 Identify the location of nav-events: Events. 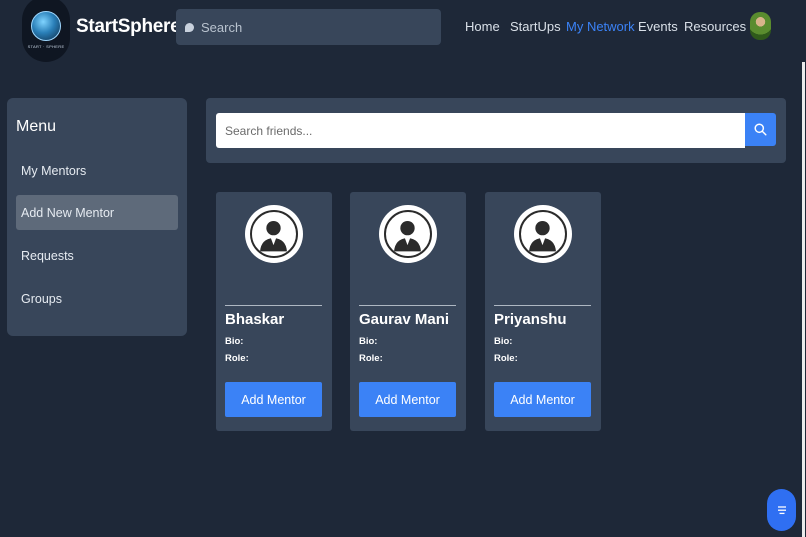
(658, 26).